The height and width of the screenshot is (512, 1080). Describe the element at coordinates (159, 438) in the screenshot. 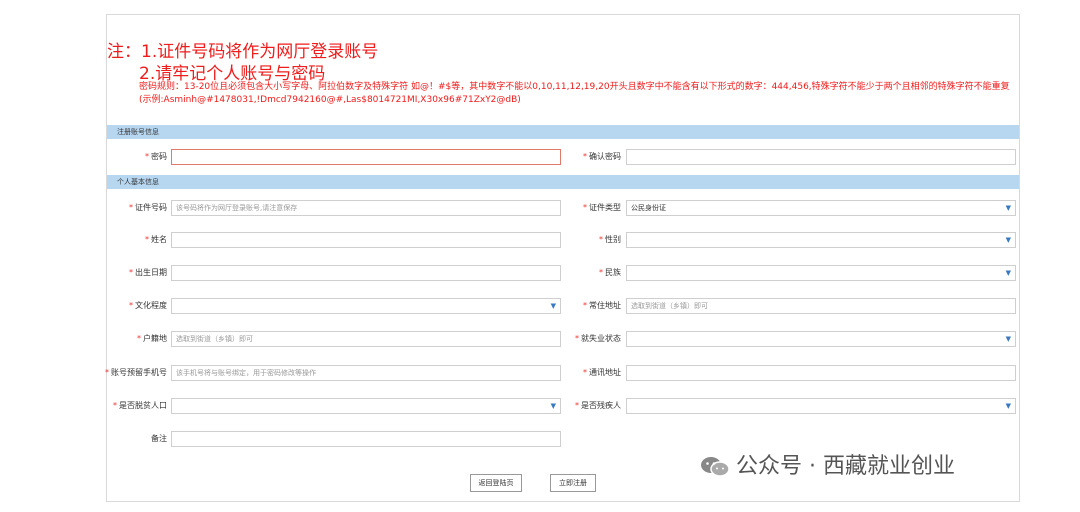

I see `remark-label: 备注` at that location.